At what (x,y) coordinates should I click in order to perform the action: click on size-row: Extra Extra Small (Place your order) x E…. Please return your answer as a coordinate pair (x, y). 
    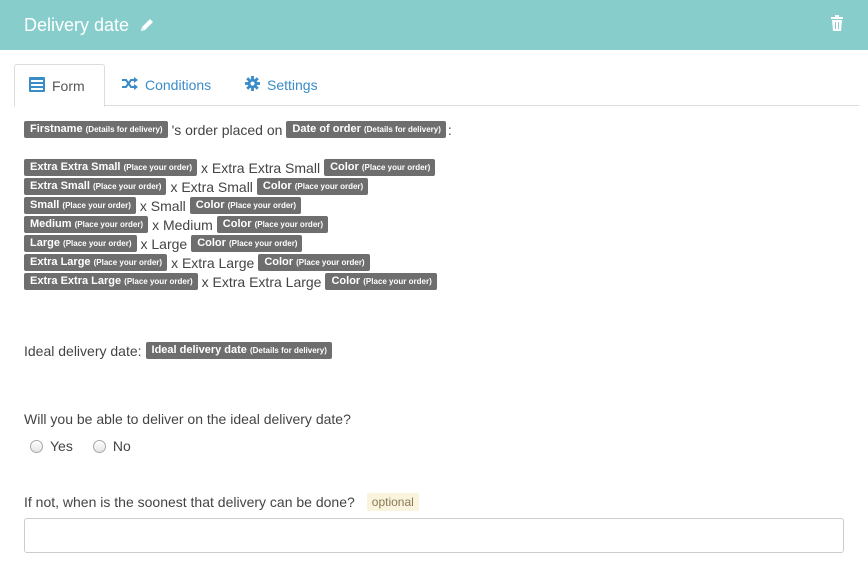
    Looking at the image, I should click on (434, 167).